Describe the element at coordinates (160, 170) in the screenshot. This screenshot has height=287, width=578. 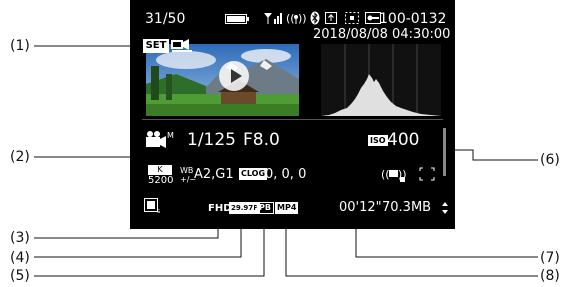
I see `kelvin-label: K` at that location.